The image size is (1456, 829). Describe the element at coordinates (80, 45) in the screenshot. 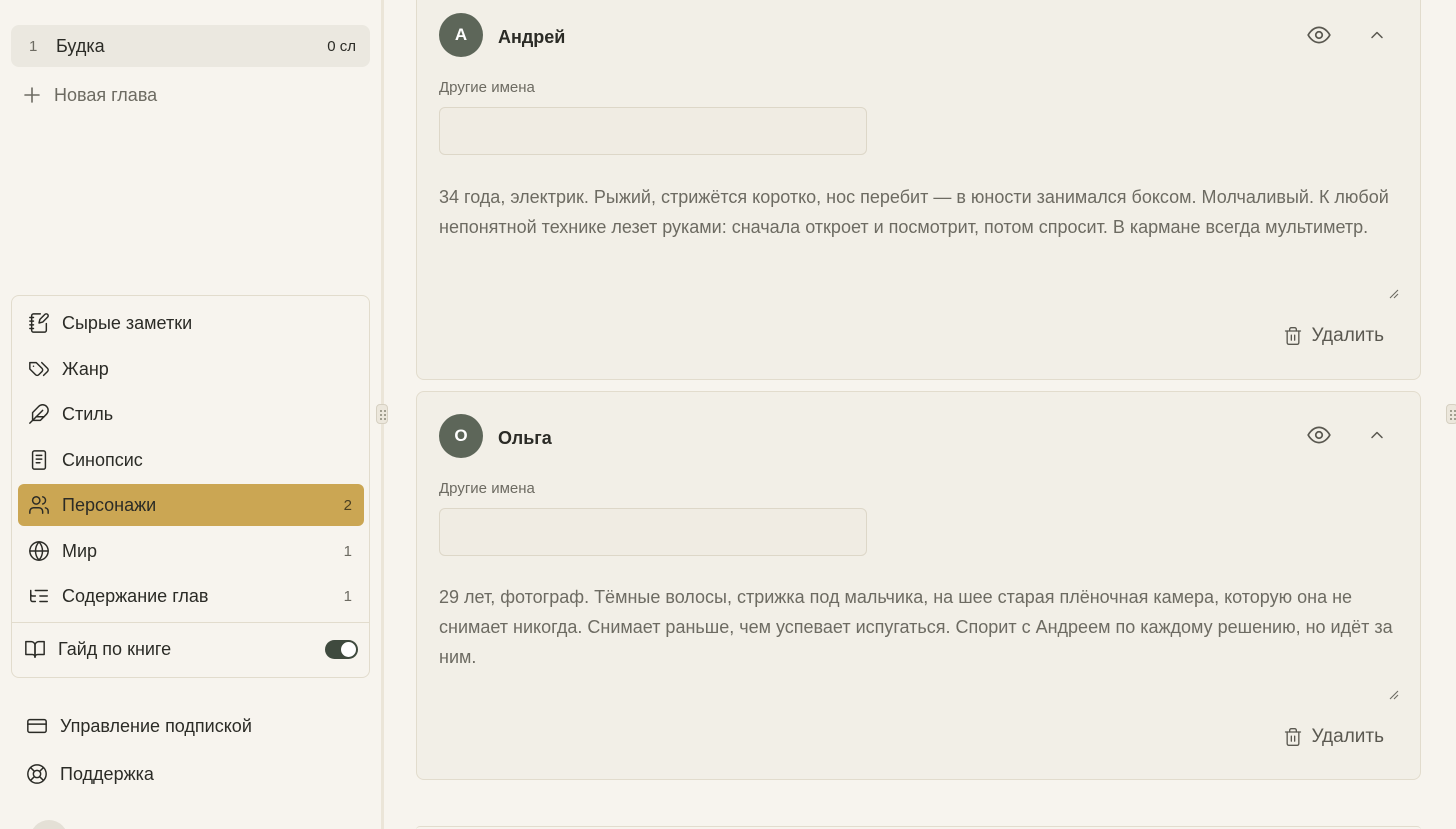

I see `chapter-title: Будка` at that location.